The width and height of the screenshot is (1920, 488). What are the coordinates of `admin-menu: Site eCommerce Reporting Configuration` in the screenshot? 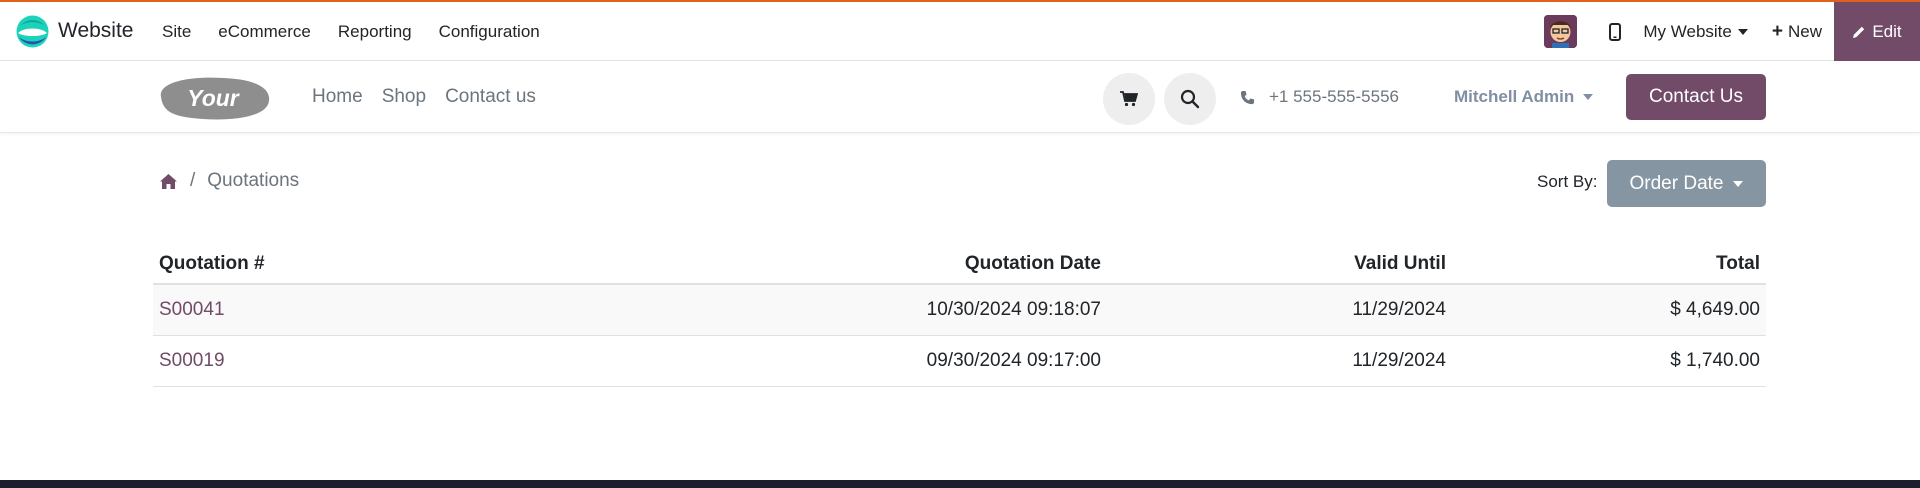 It's located at (364, 31).